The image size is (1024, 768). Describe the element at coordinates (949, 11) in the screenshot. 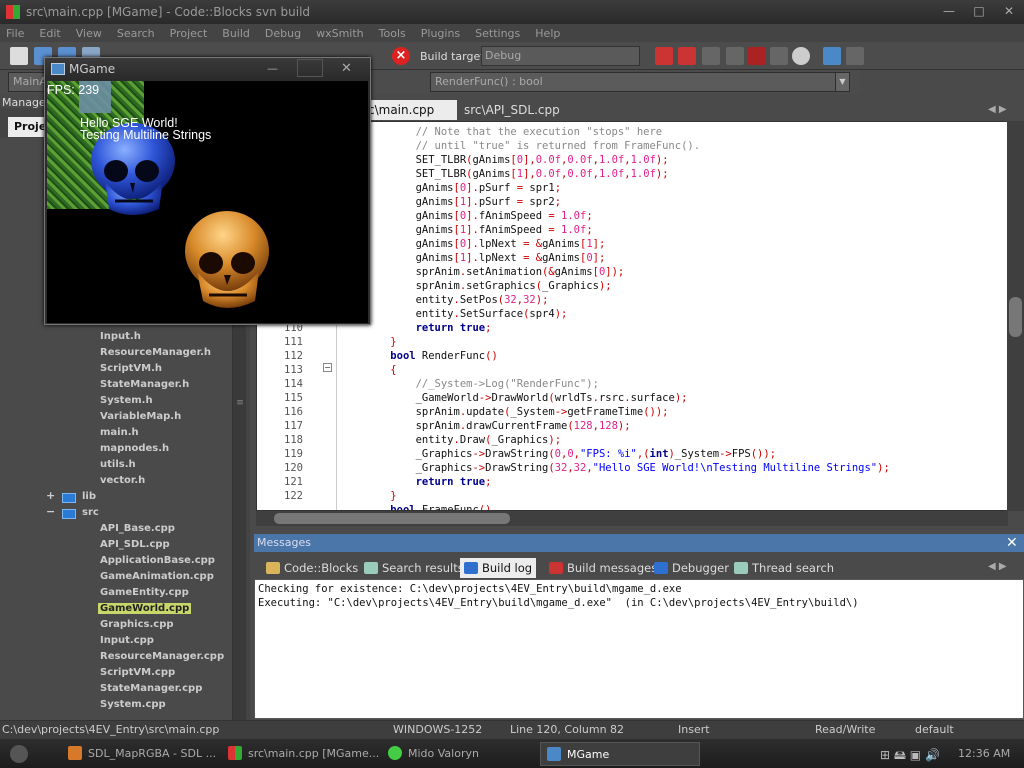

I see `minimize-button: —` at that location.